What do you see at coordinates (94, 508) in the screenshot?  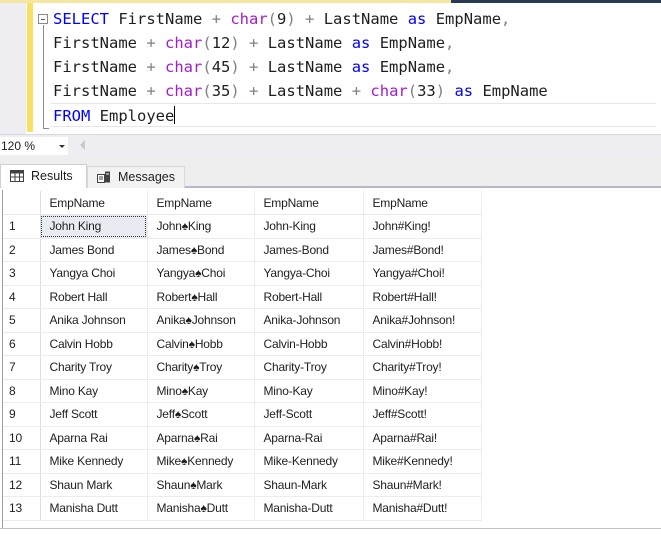 I see `grid-cell: Manisha Dutt` at bounding box center [94, 508].